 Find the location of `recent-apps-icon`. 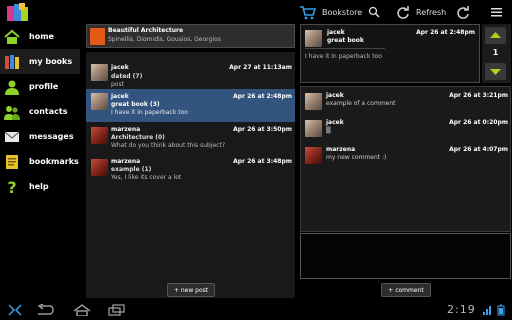

recent-apps-icon is located at coordinates (117, 310).